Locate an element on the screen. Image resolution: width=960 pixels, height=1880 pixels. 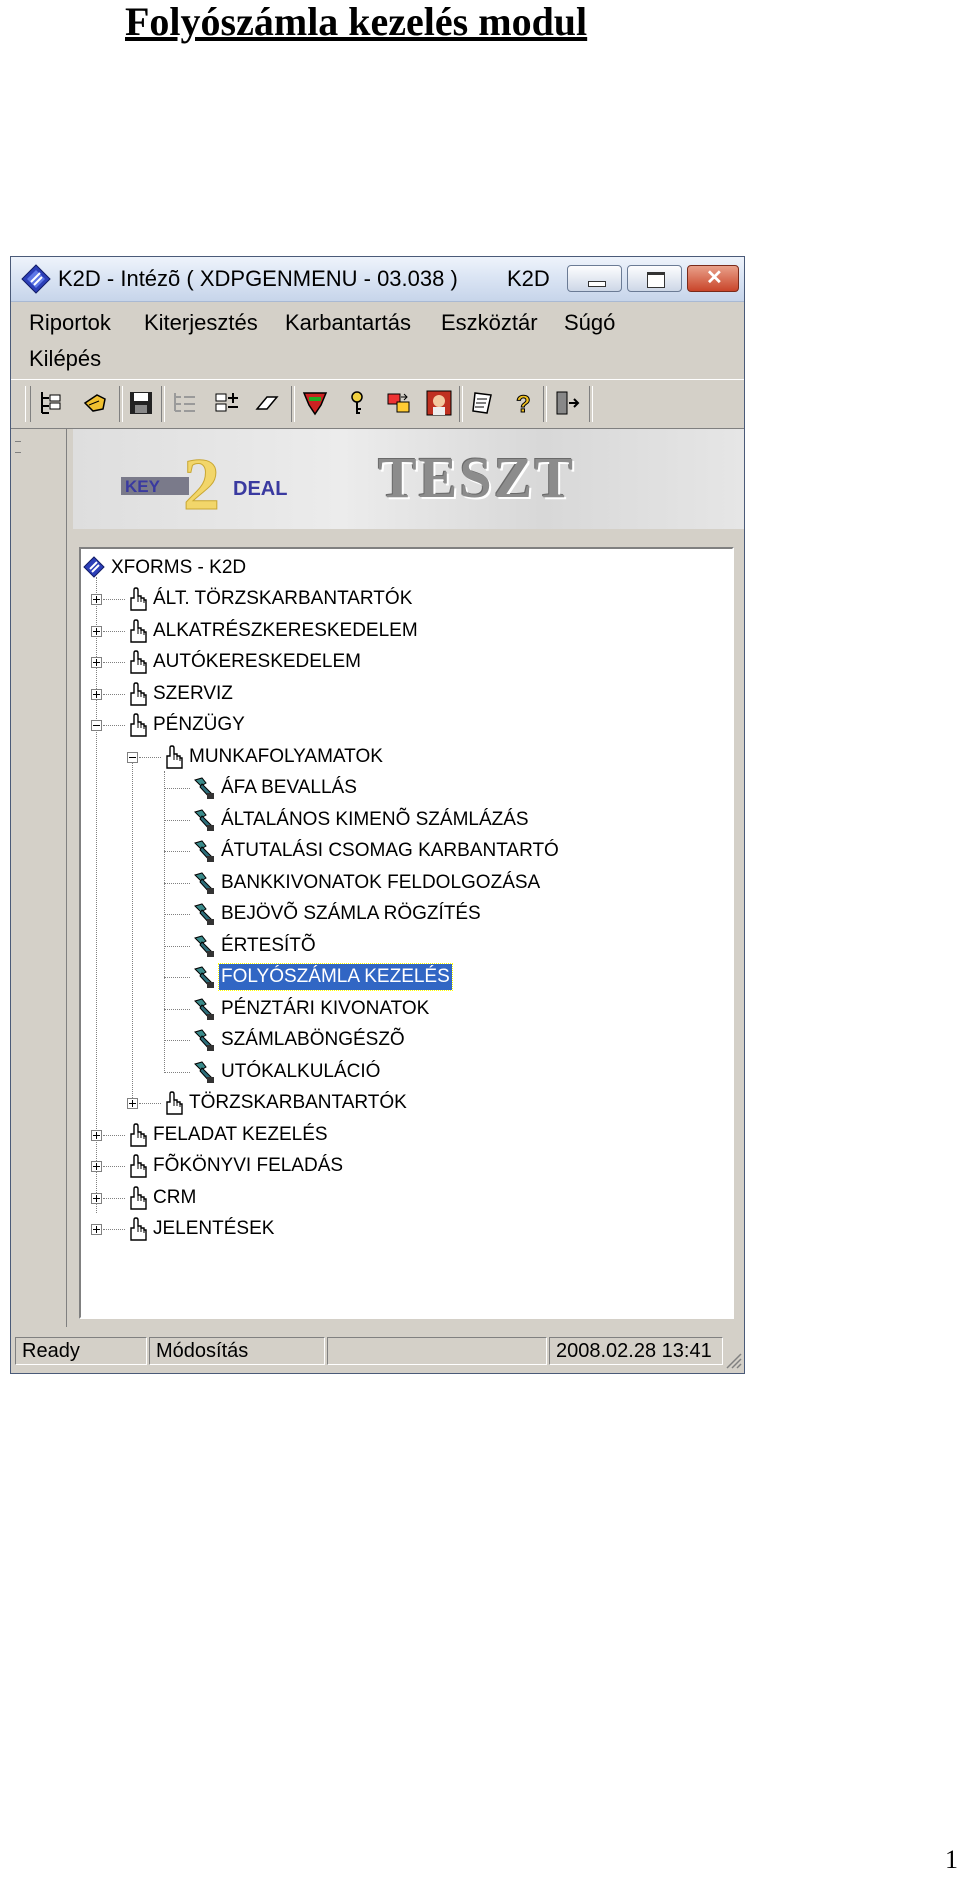
outline-button is located at coordinates (185, 403).